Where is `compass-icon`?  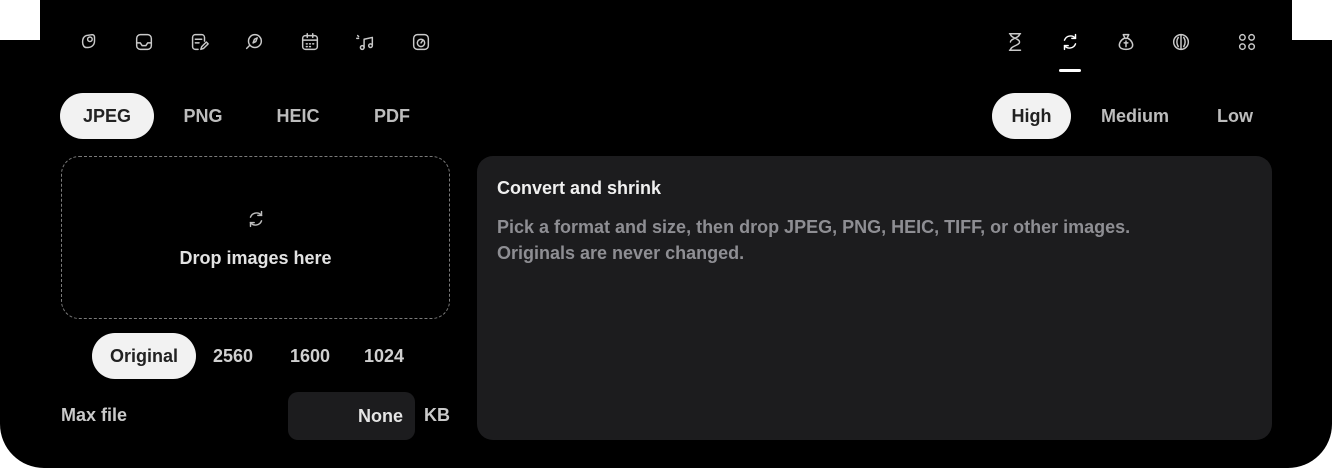 compass-icon is located at coordinates (254, 42).